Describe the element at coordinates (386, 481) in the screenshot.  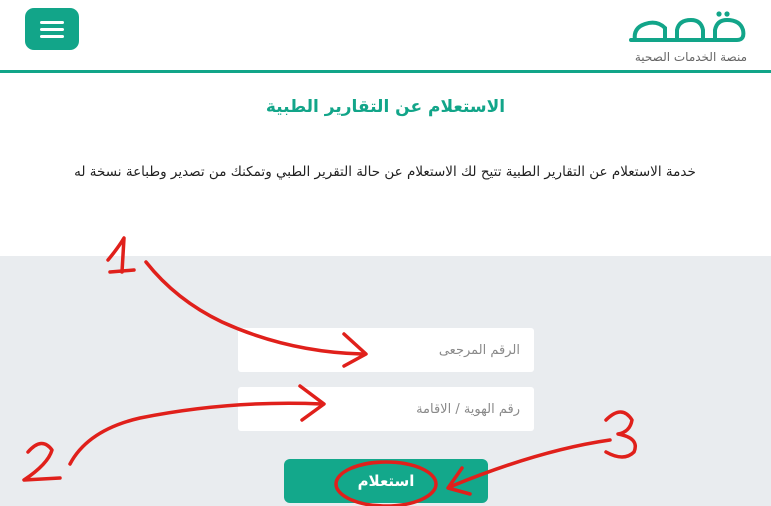
I see `inquiry-submit-button: استعلام` at that location.